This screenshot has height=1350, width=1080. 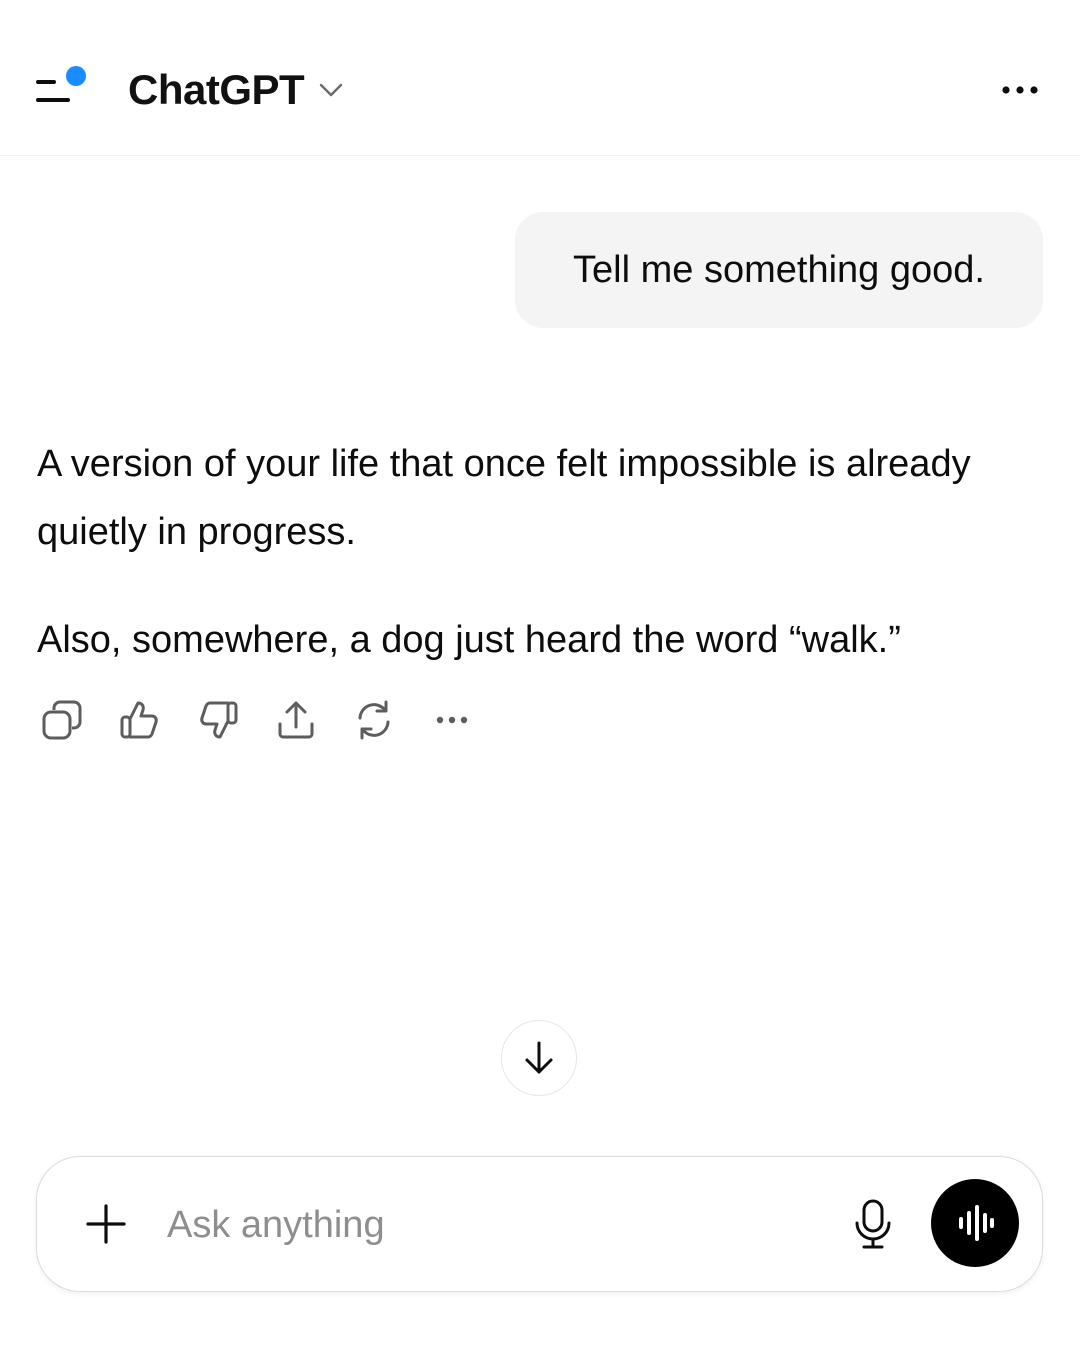 I want to click on more-actions-icon, so click(x=452, y=720).